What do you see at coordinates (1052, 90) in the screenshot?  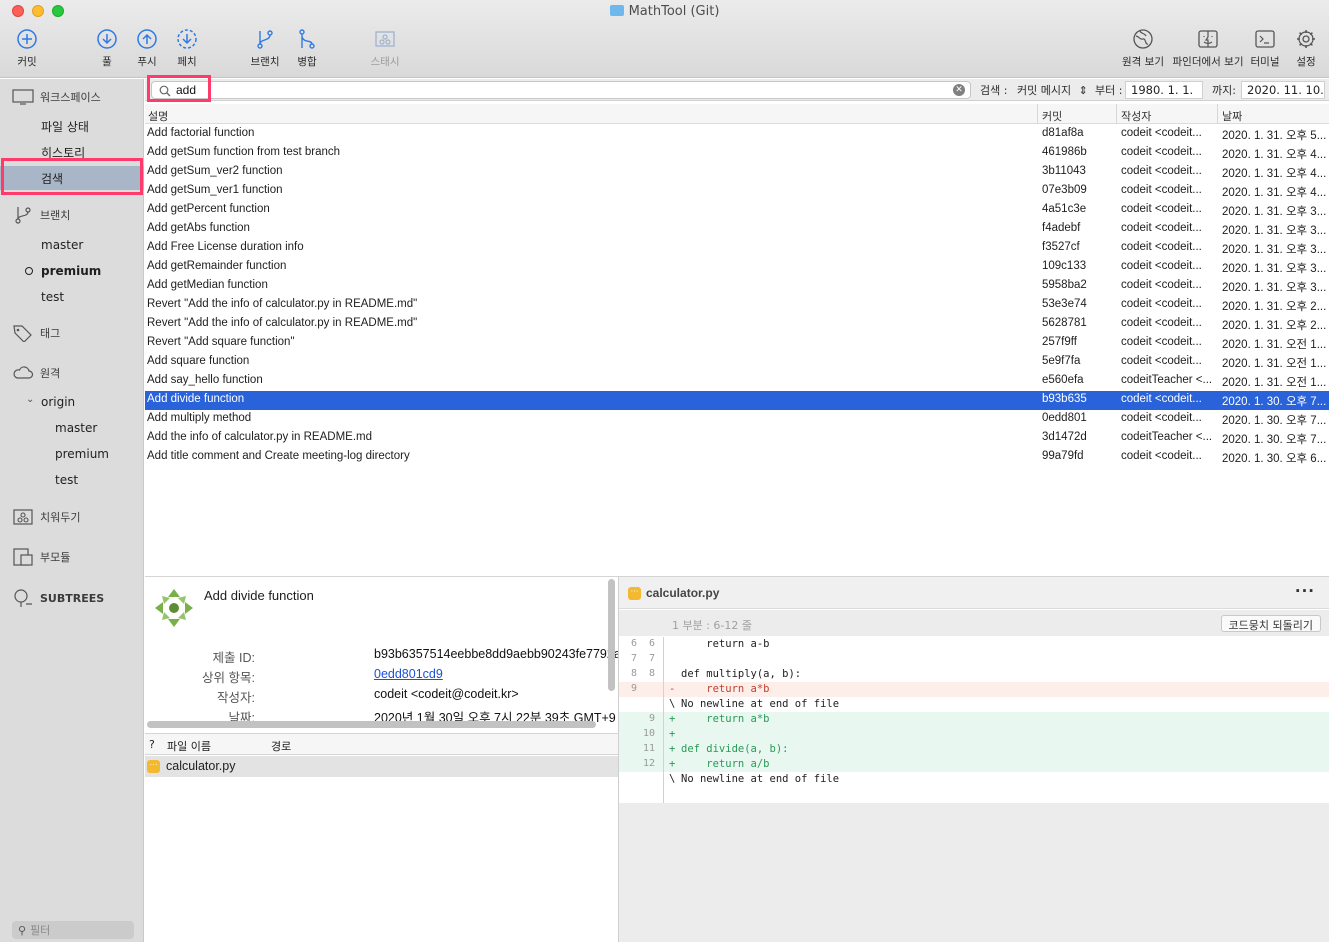 I see `search-mode-select: 커밋 메시지 ⇕` at bounding box center [1052, 90].